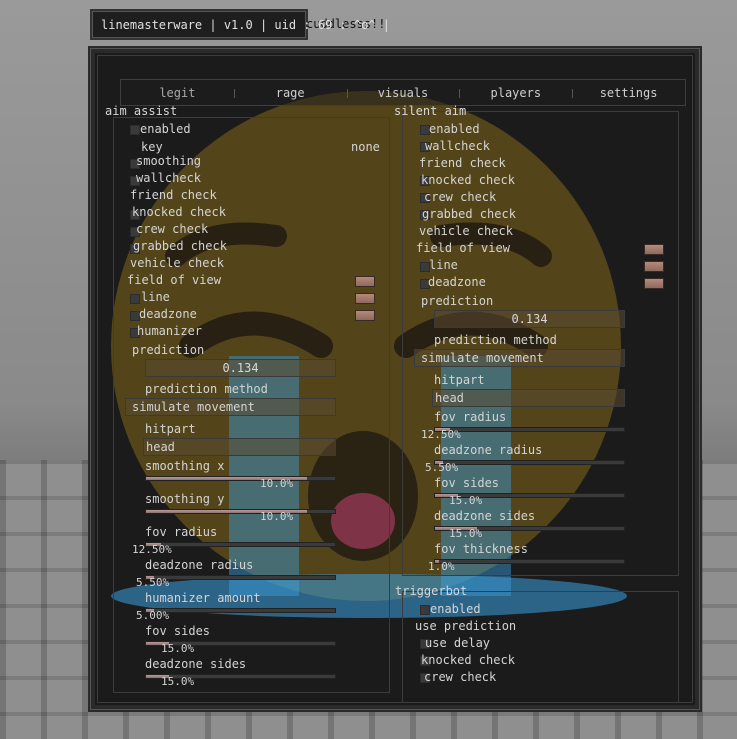 The image size is (737, 739). I want to click on sa-fov-sides-label: fov sides, so click(467, 483).